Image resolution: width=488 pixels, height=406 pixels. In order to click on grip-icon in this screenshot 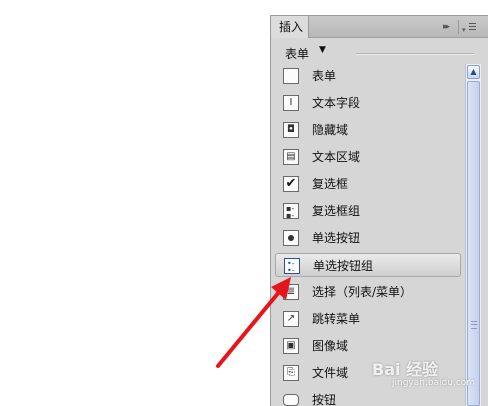, I will do `click(474, 325)`.